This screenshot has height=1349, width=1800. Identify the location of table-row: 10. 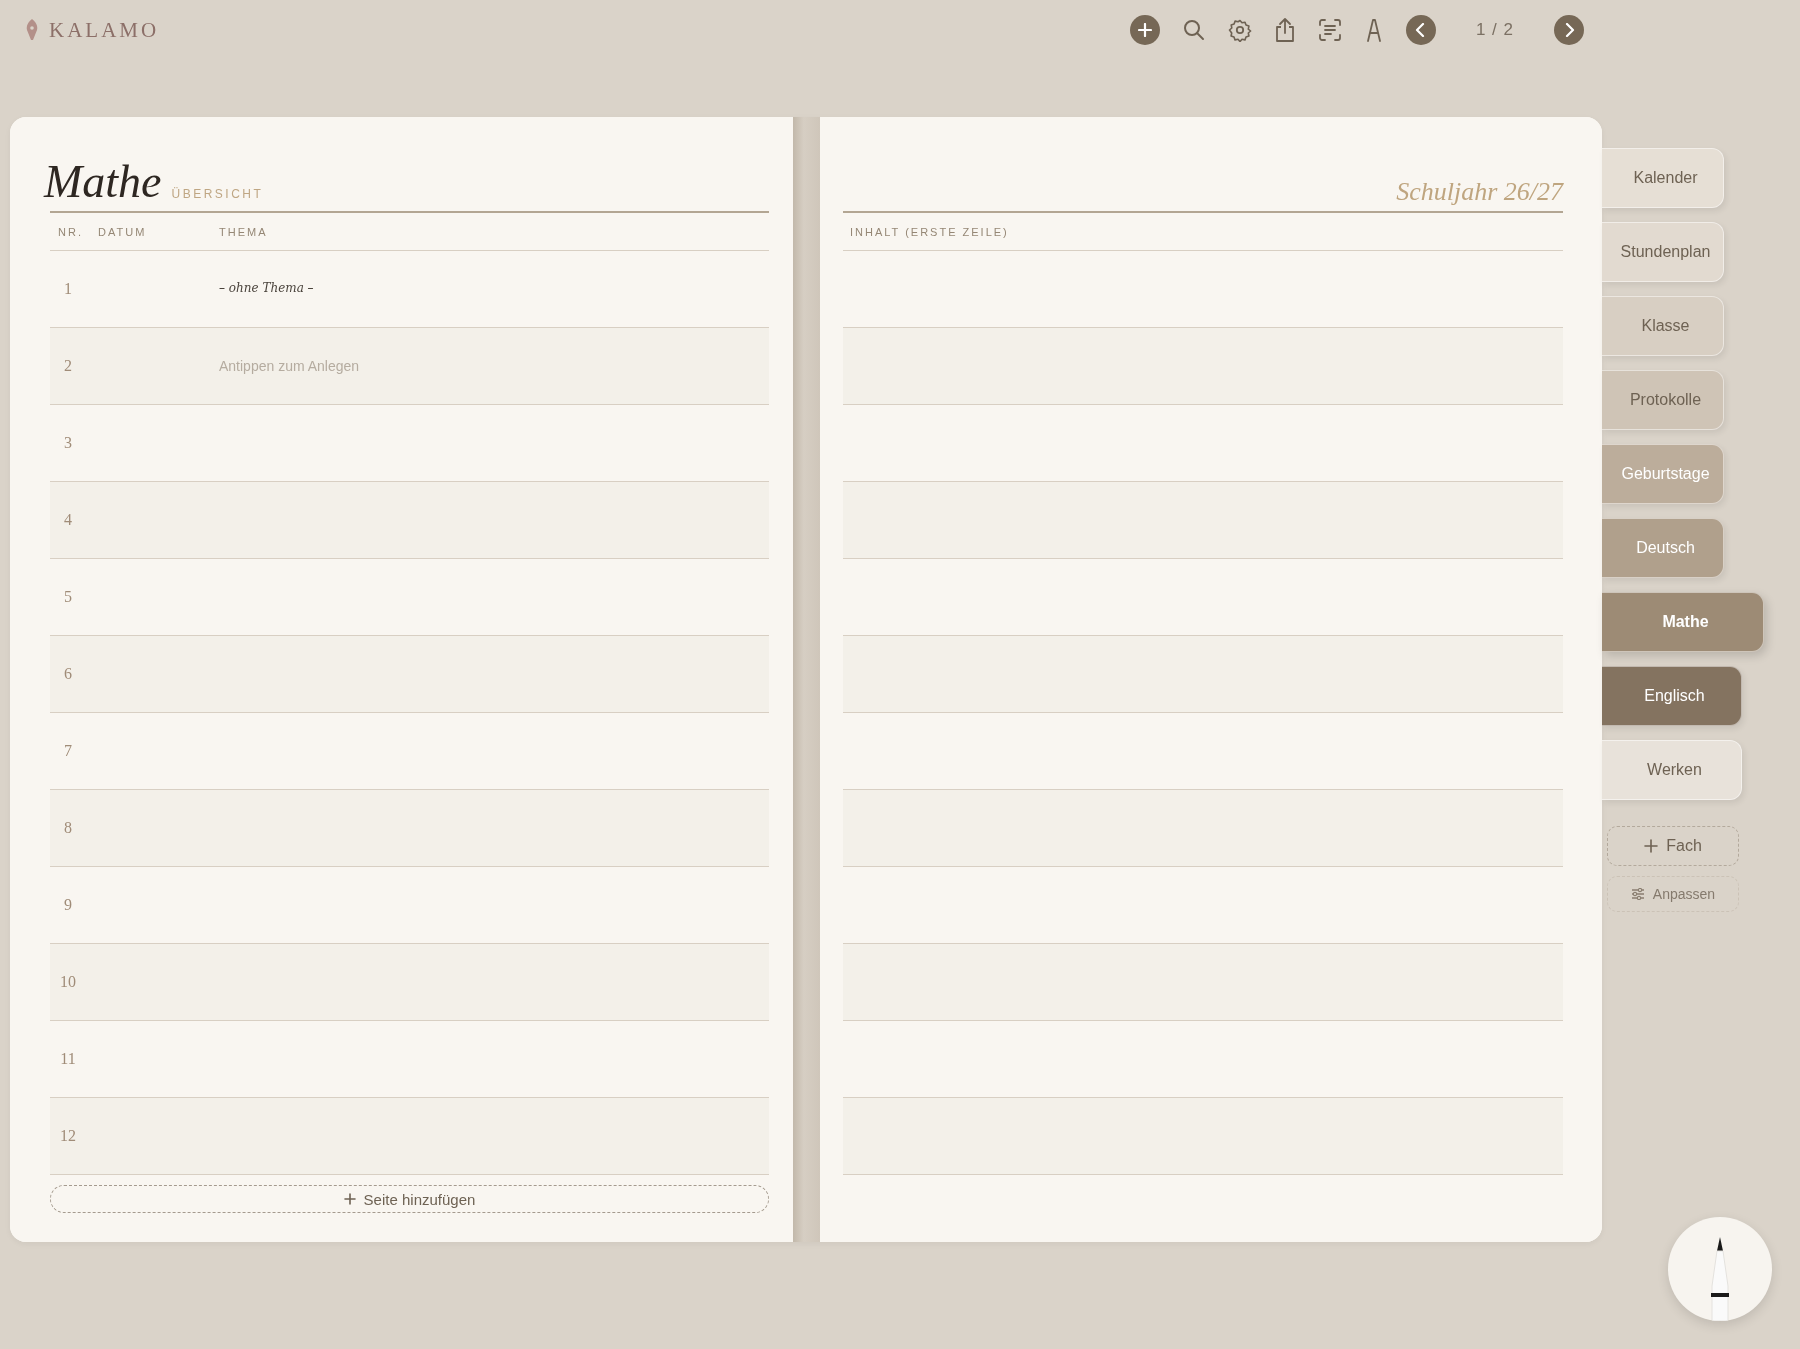
(409, 982).